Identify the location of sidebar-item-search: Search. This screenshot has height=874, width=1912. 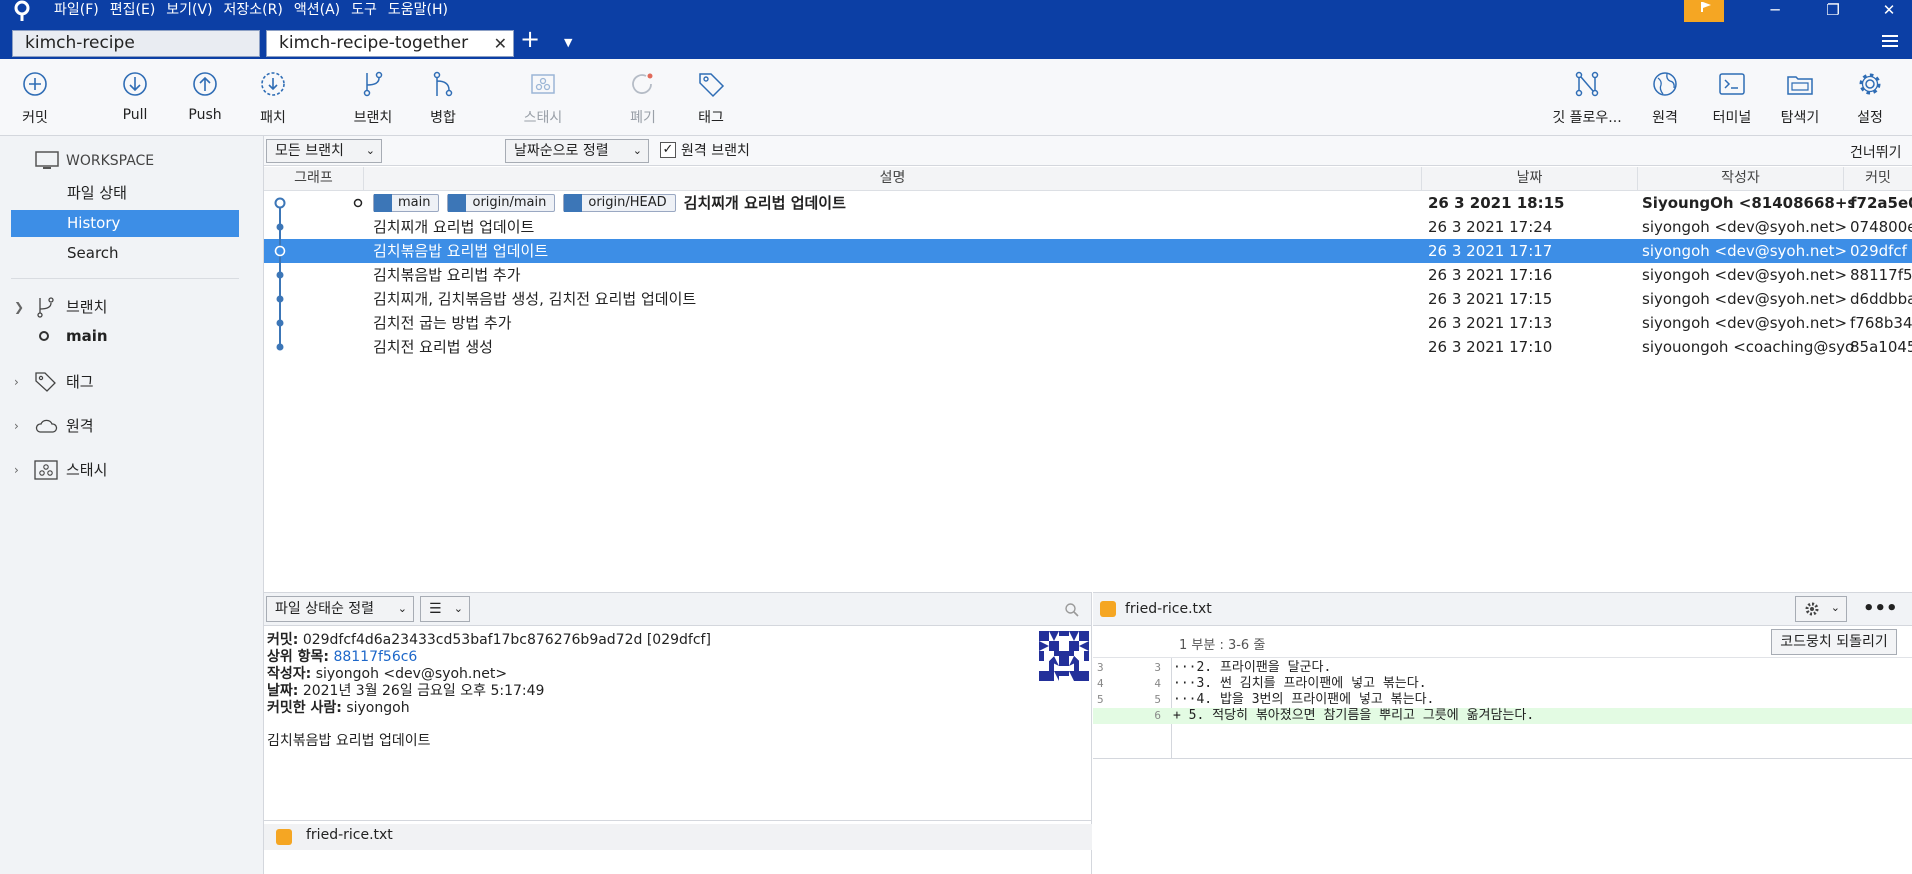
(125, 253).